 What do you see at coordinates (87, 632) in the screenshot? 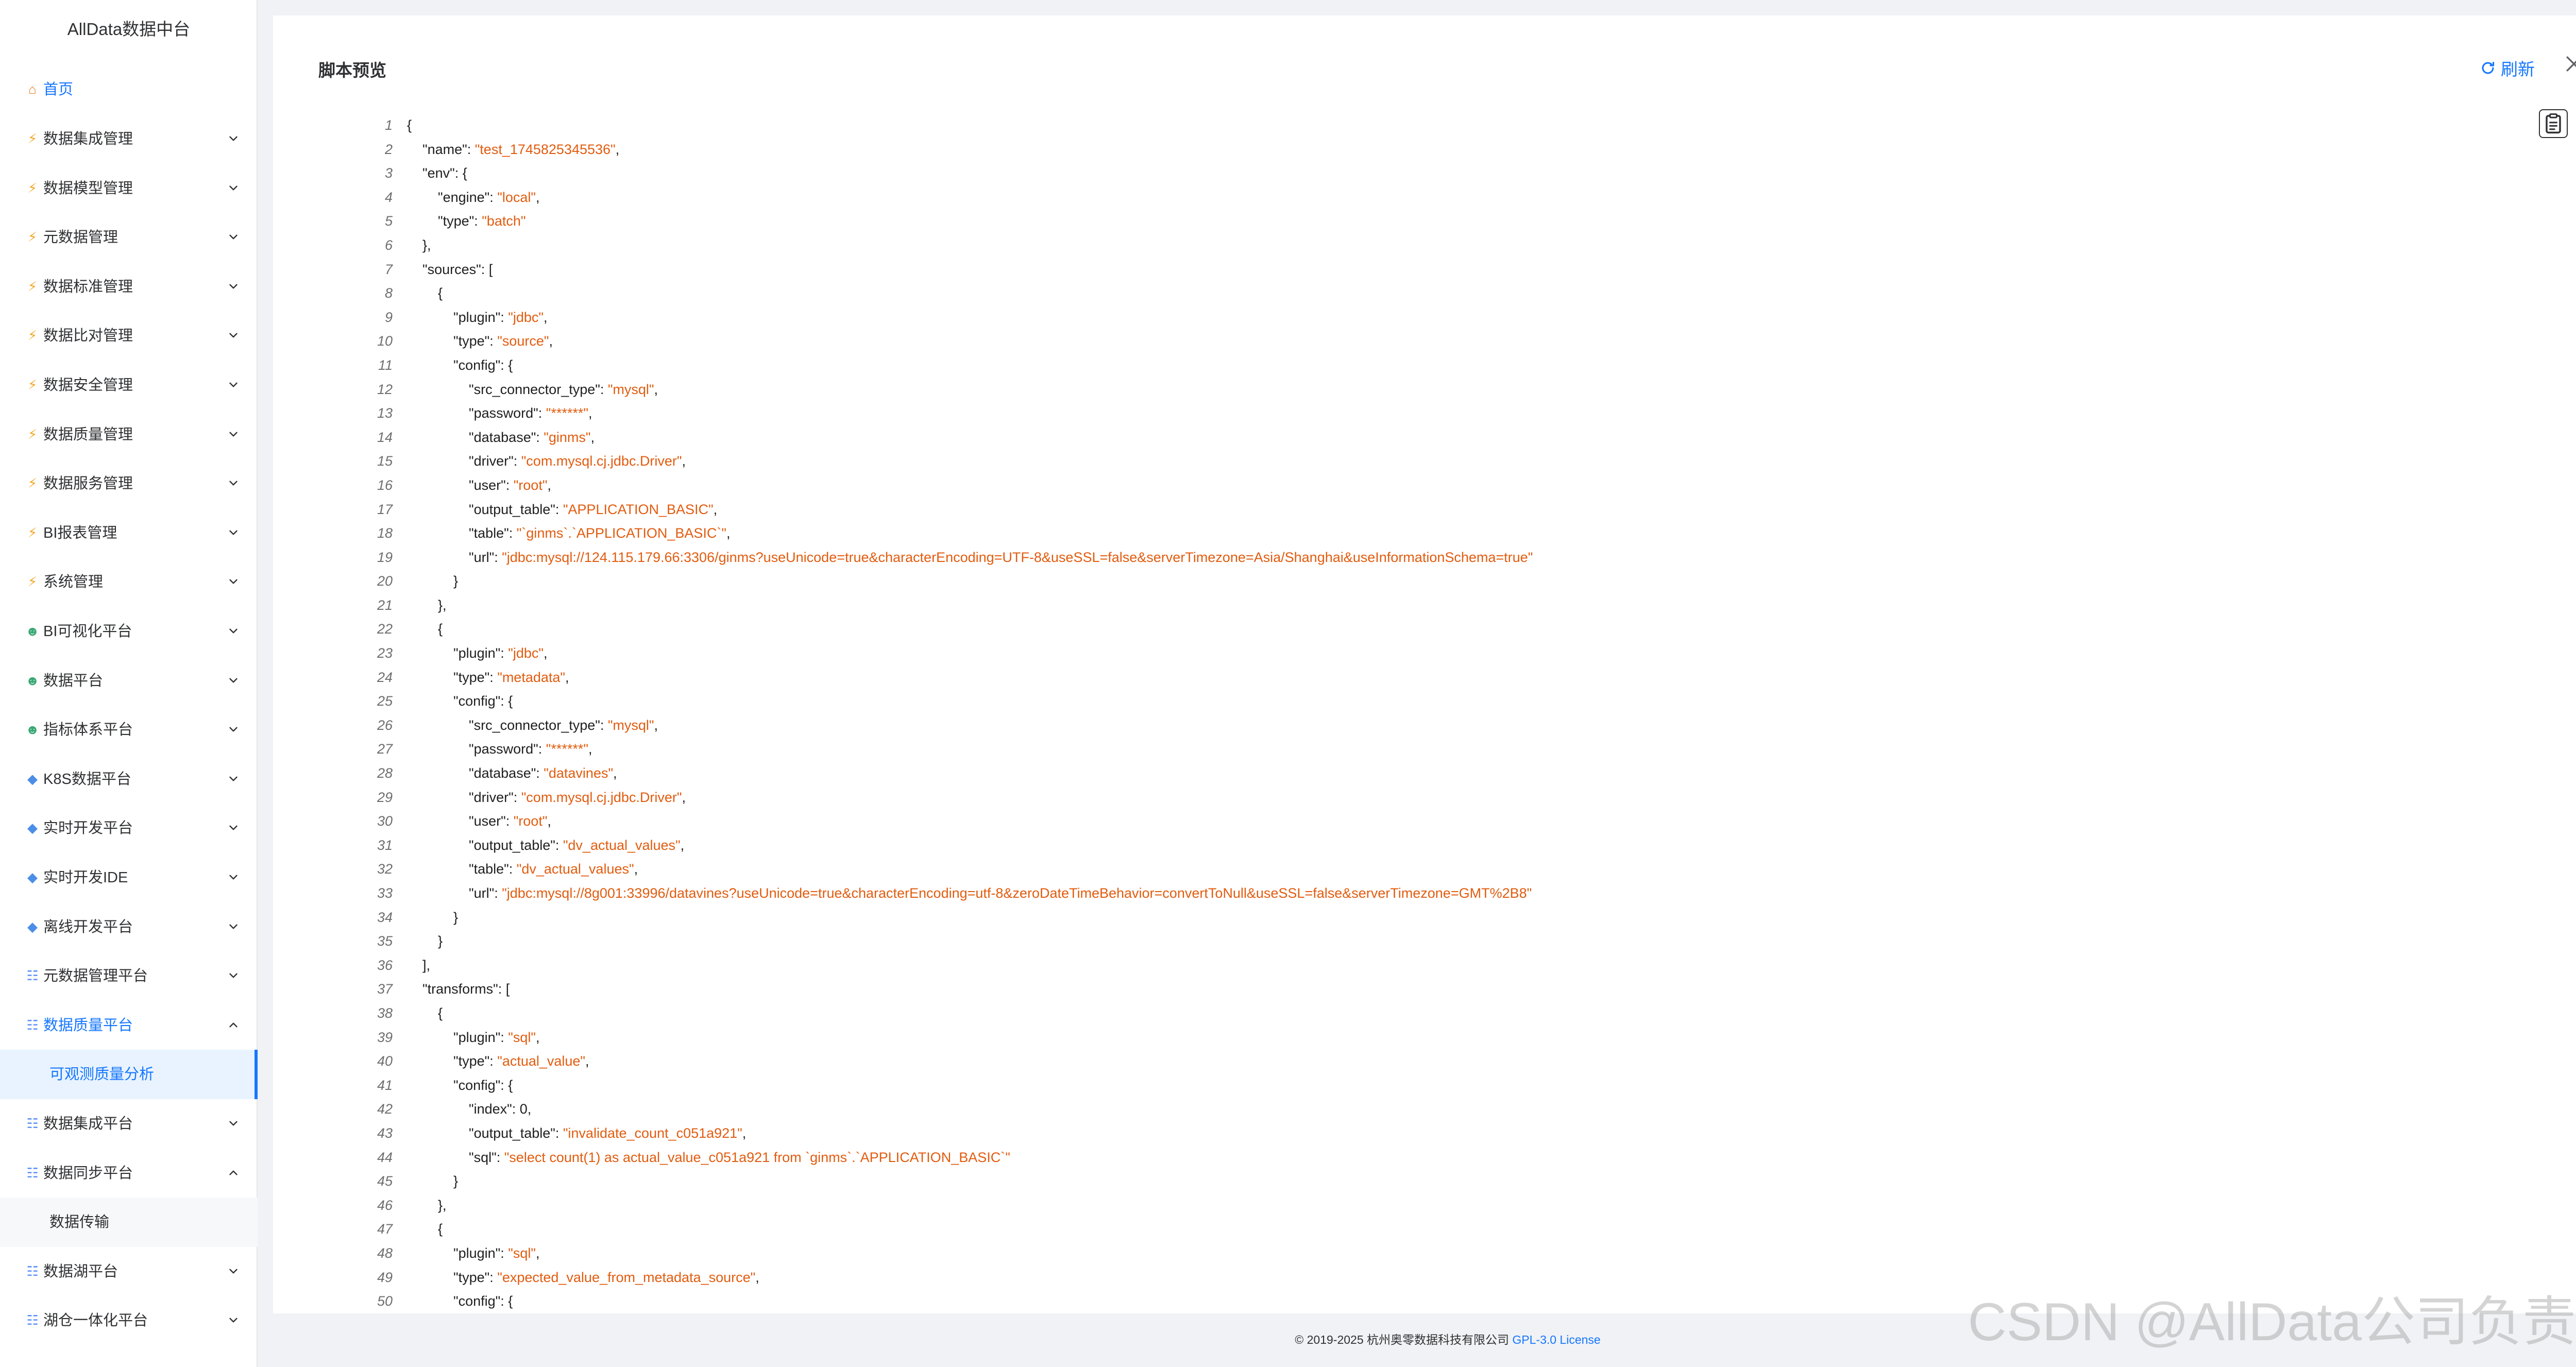
I see `sidebar-item-label: BI可视化平台` at bounding box center [87, 632].